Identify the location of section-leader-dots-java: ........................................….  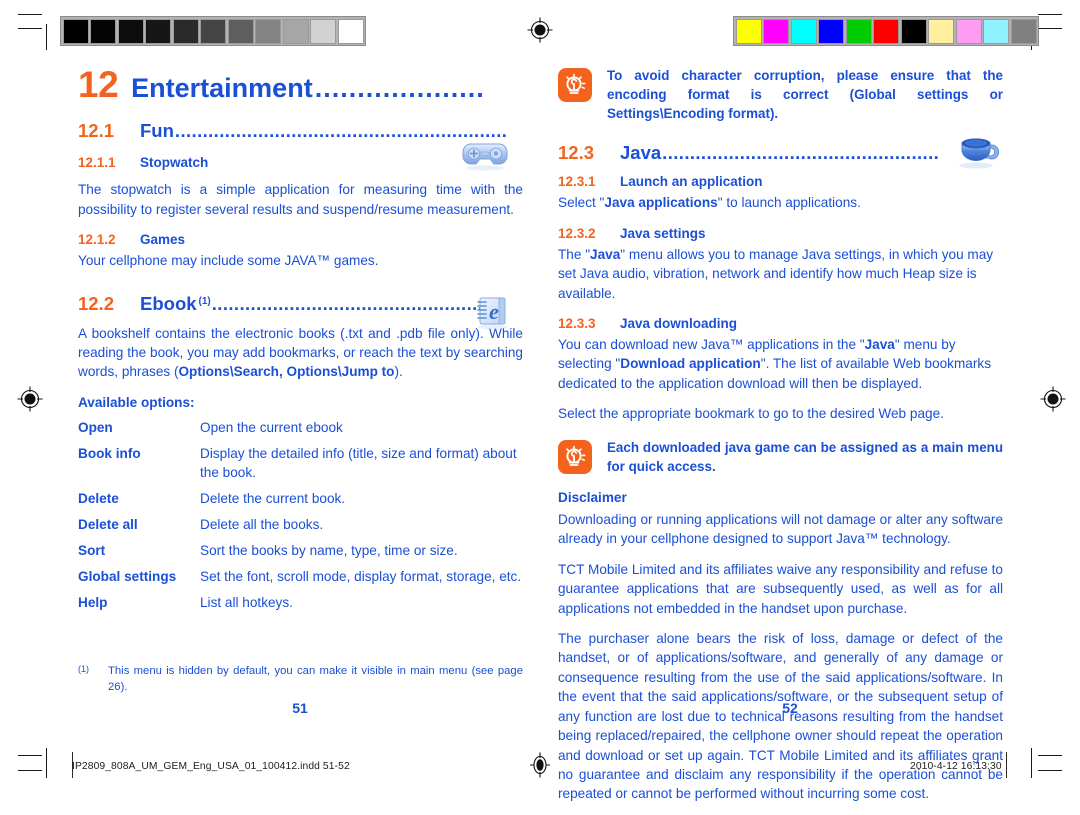
(801, 153).